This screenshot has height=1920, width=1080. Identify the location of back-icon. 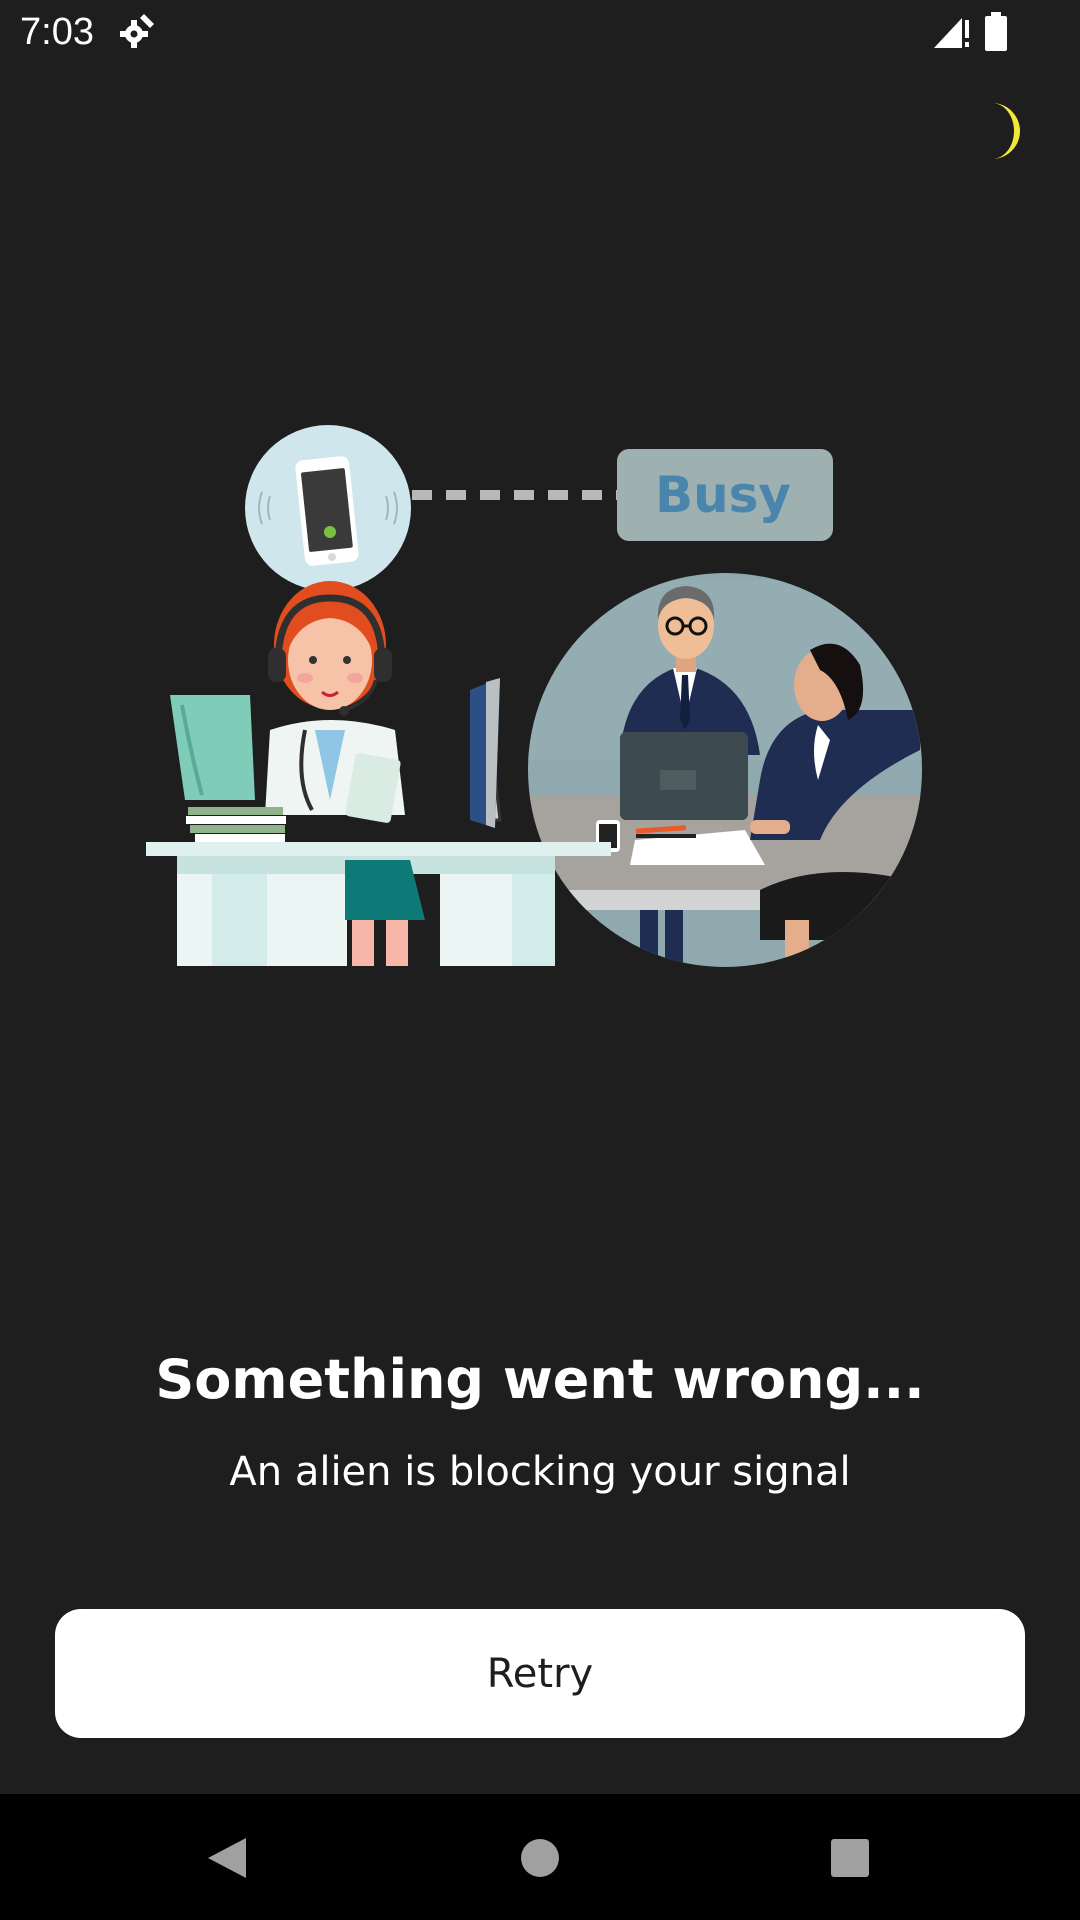
(226, 1858).